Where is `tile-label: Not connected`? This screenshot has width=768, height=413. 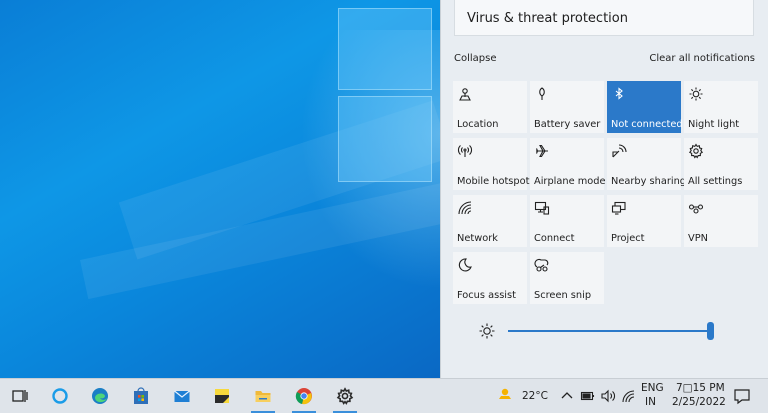 tile-label: Not connected is located at coordinates (647, 124).